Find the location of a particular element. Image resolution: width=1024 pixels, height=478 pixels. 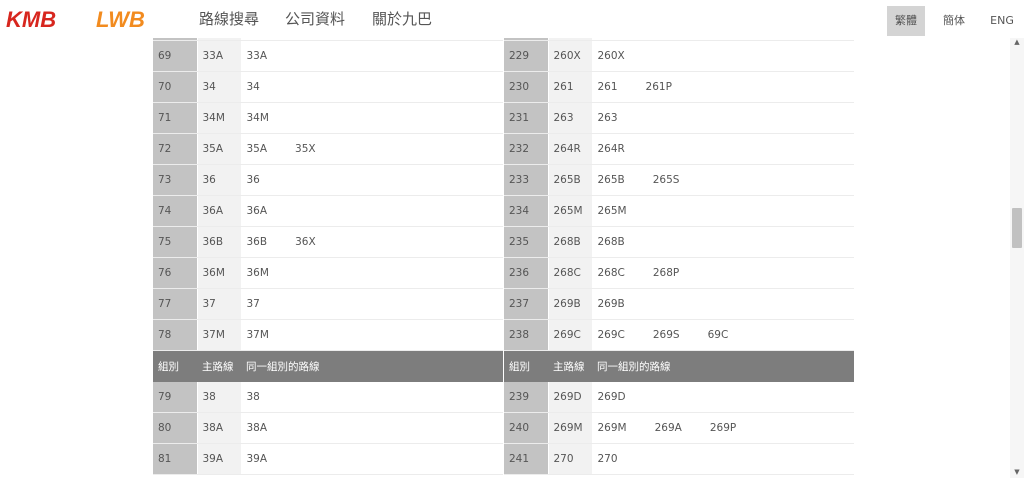

route-link: 36B is located at coordinates (257, 242).